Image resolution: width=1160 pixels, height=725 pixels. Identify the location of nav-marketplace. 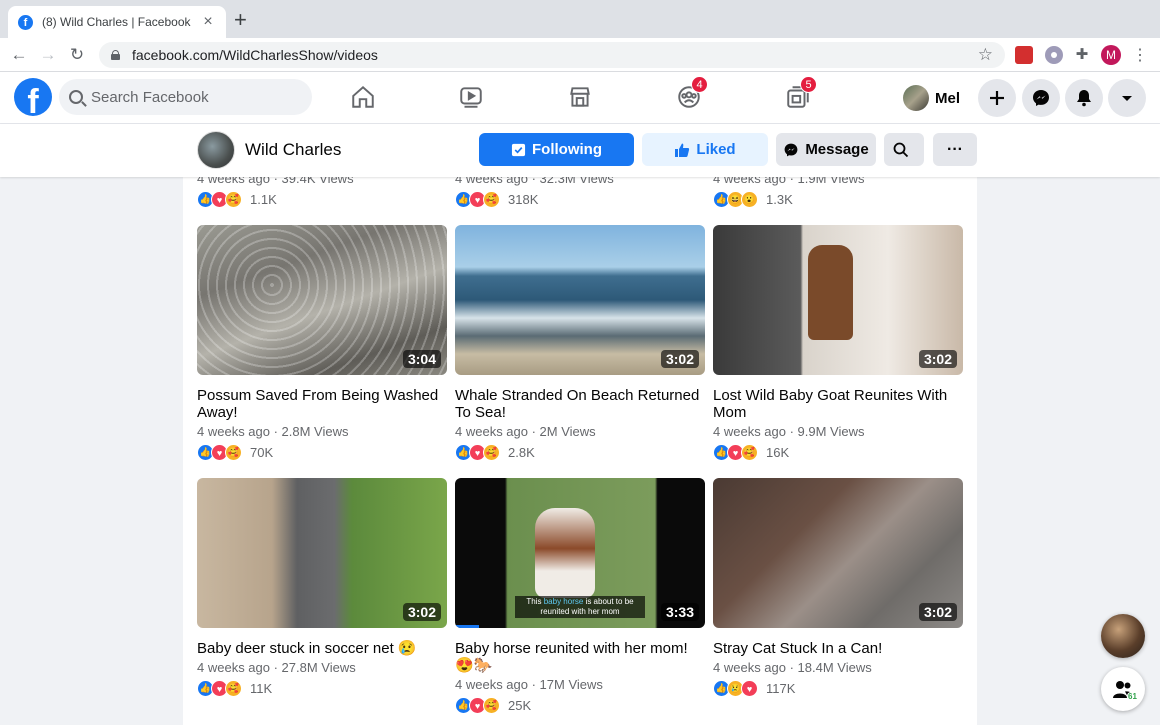
(580, 97).